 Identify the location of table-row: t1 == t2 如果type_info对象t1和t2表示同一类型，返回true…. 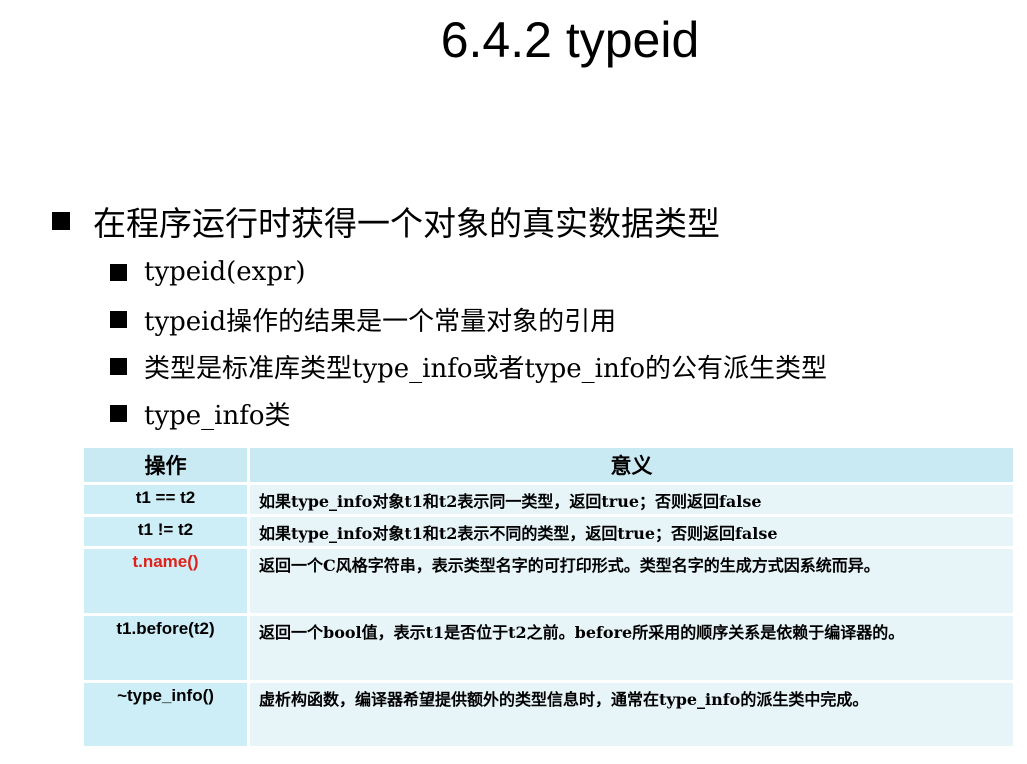
(548, 501).